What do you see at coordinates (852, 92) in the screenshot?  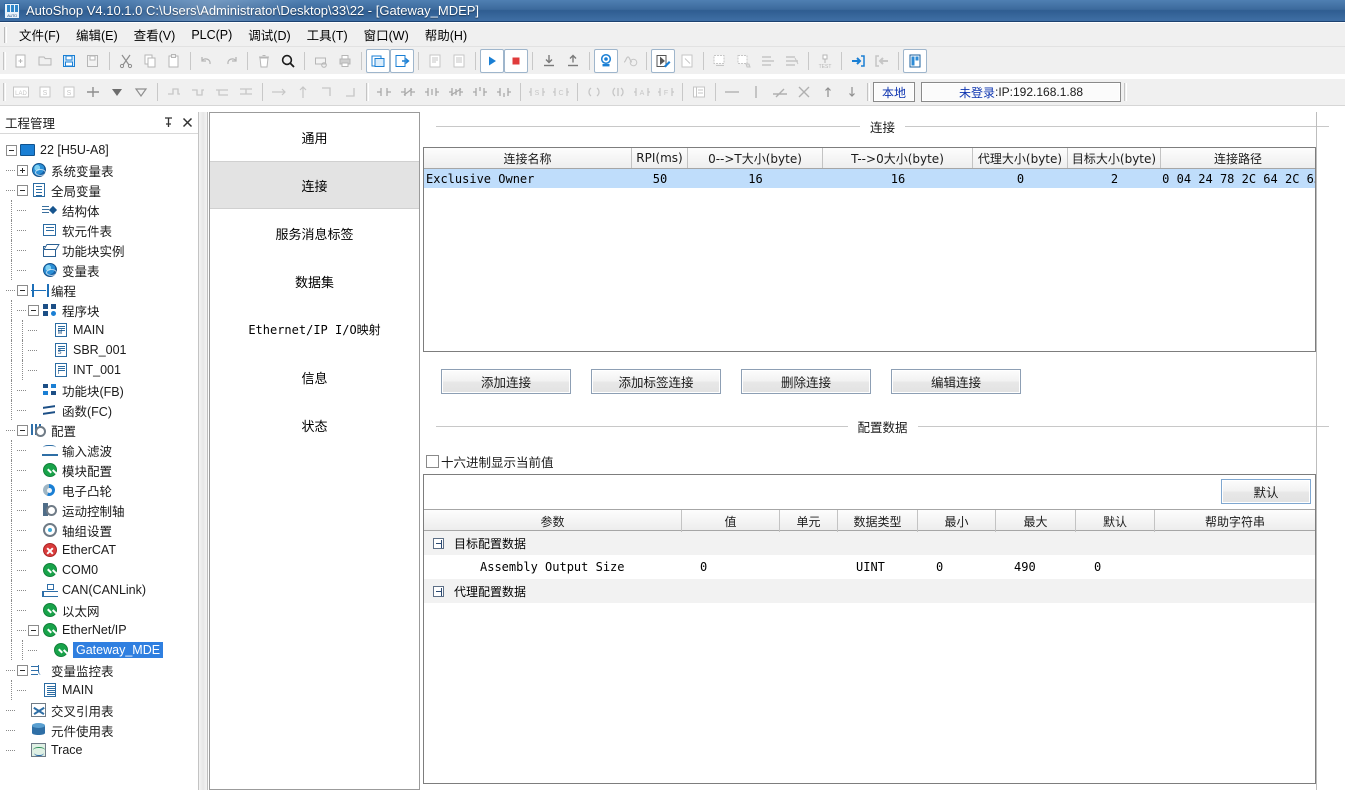 I see `down-arrow-icon` at bounding box center [852, 92].